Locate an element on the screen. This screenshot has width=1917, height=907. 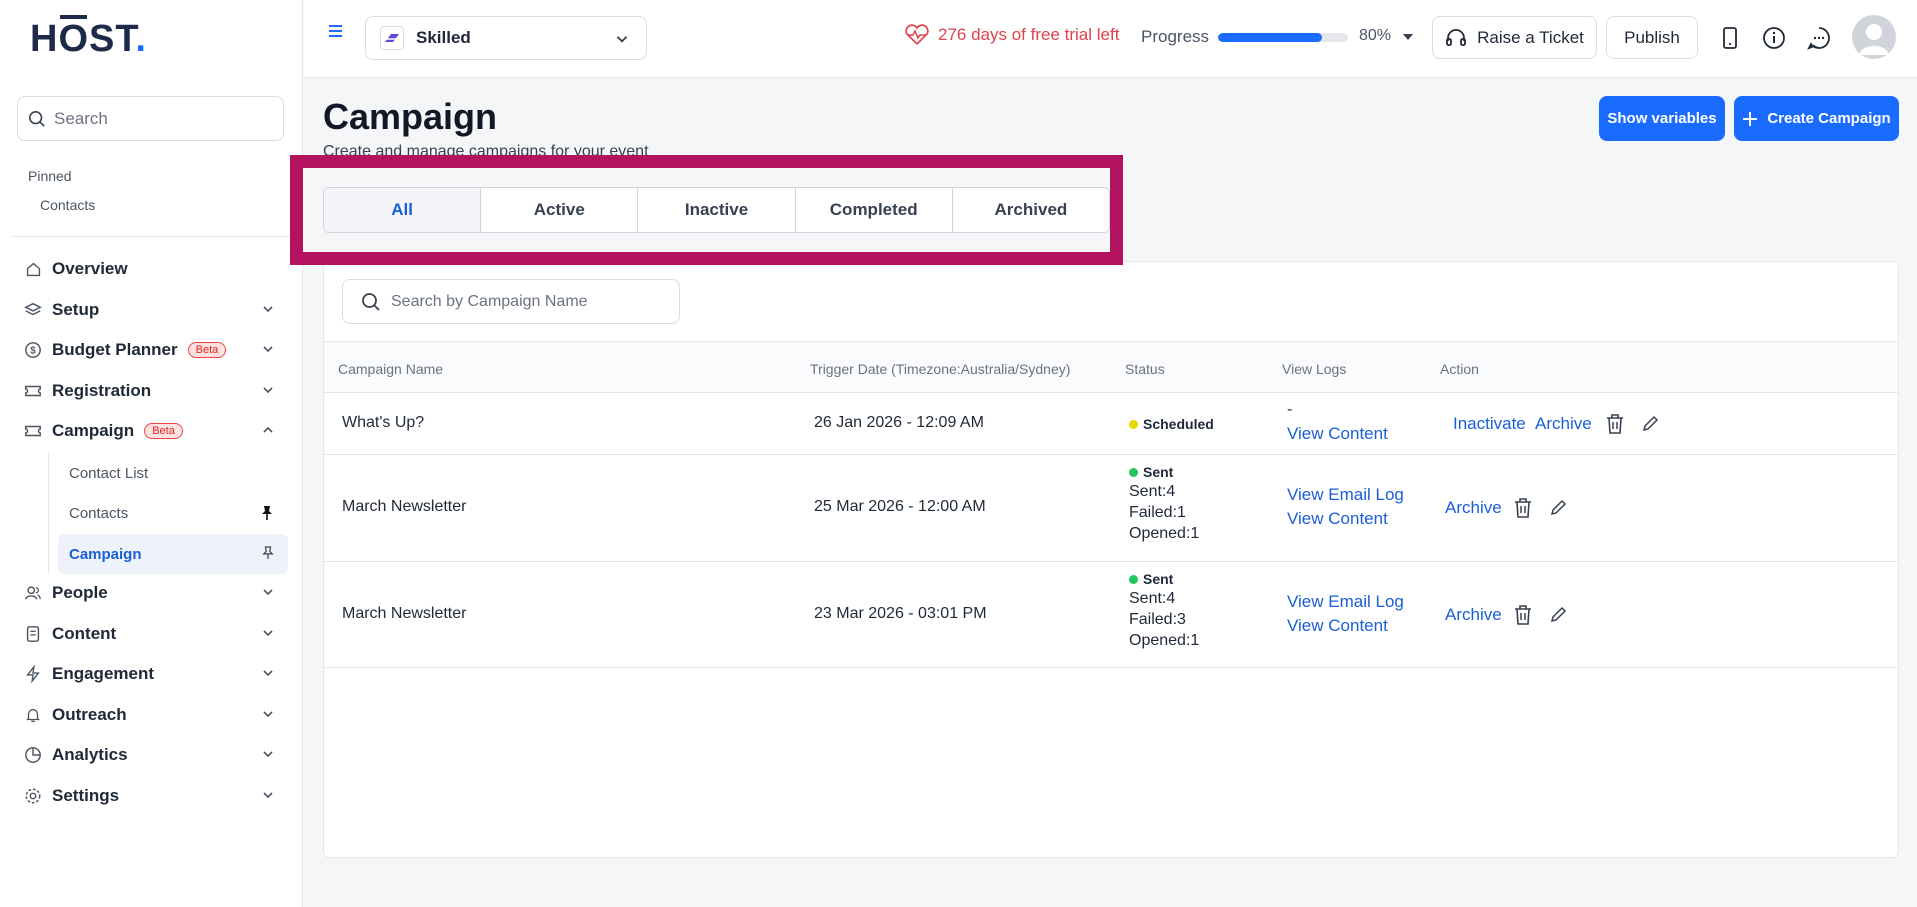
status-text: Sent is located at coordinates (1158, 472).